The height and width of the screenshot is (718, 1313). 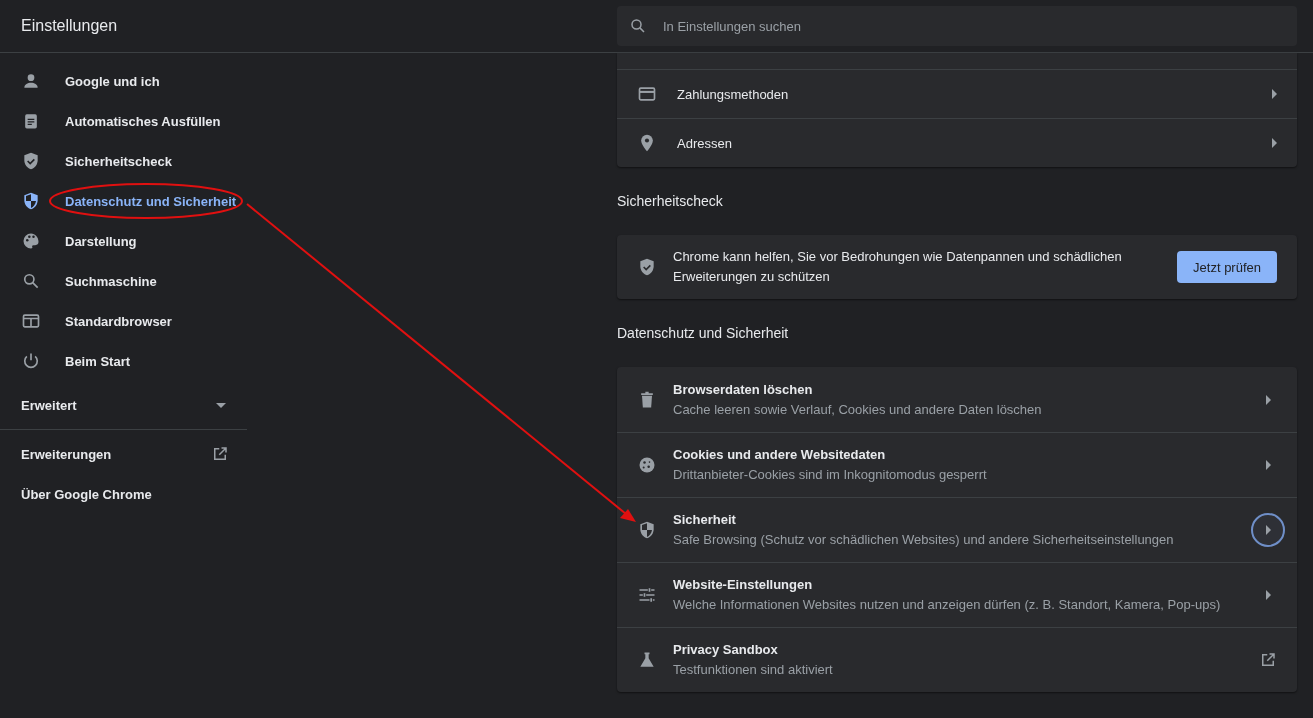 What do you see at coordinates (858, 409) in the screenshot?
I see `row-subtitle: Cache leeren sowie Verlauf, Cookies und andere Daten löschen` at bounding box center [858, 409].